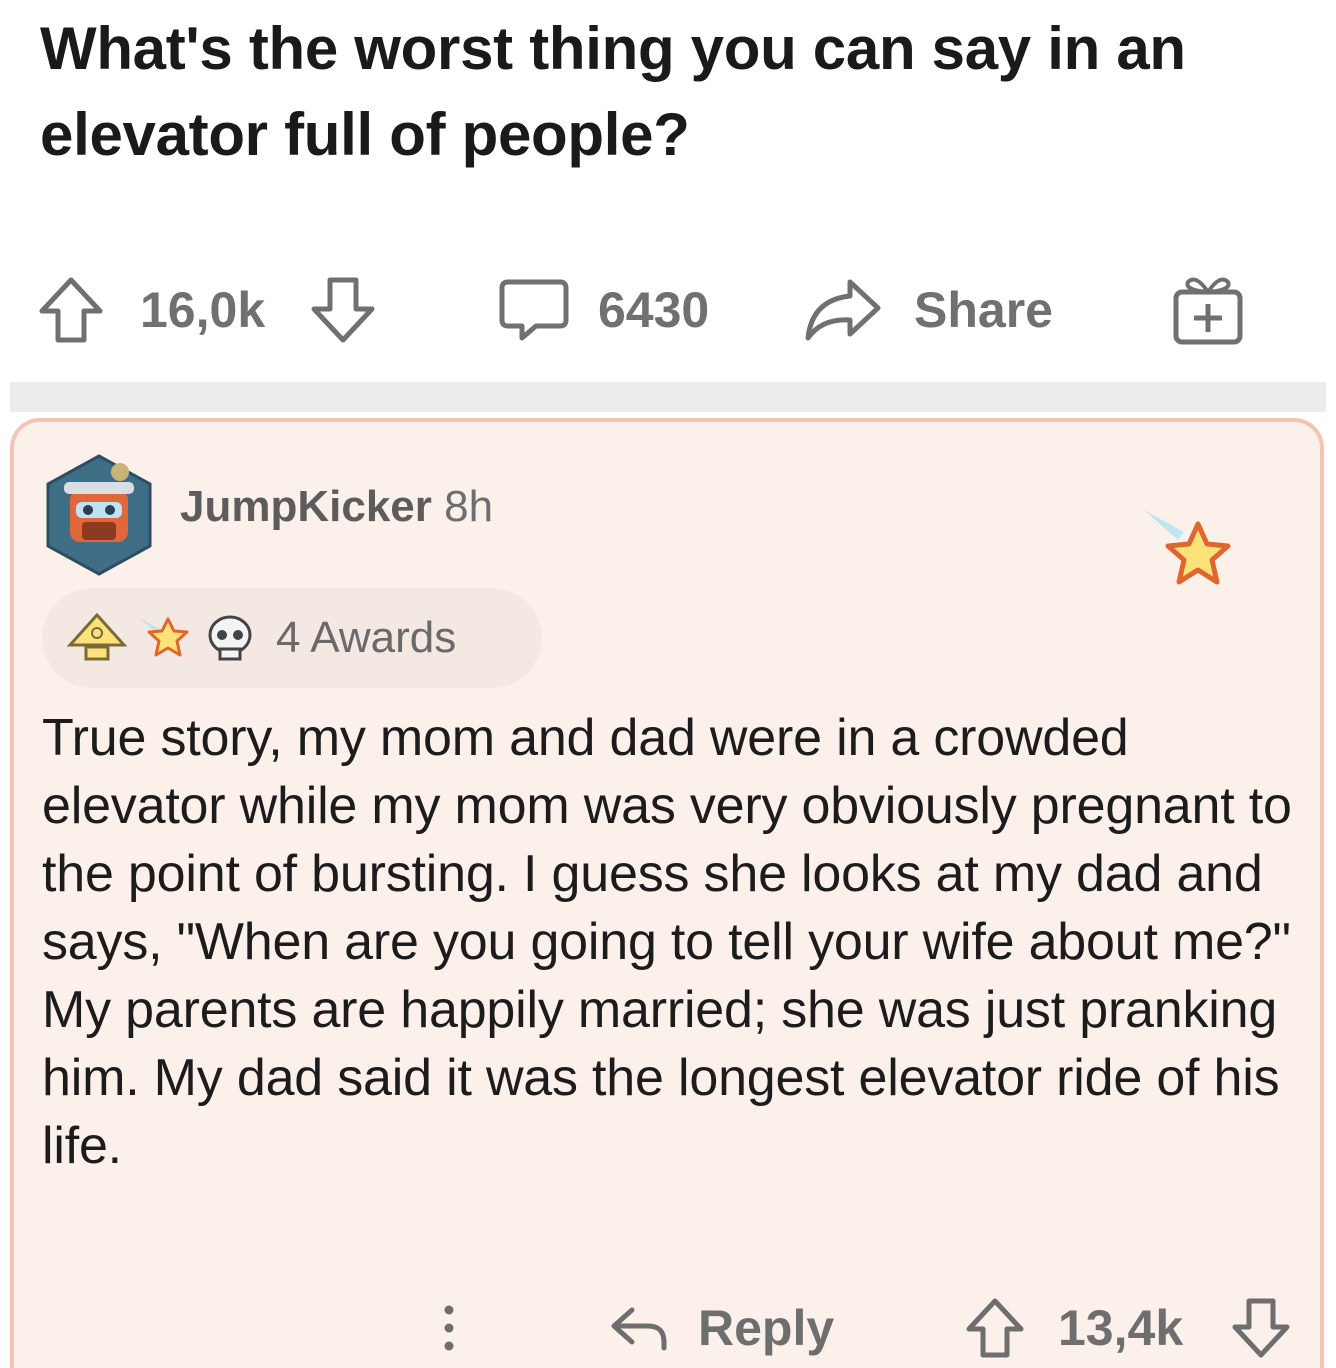 Image resolution: width=1336 pixels, height=1368 pixels. Describe the element at coordinates (654, 310) in the screenshot. I see `comment-count-text: 6430` at that location.